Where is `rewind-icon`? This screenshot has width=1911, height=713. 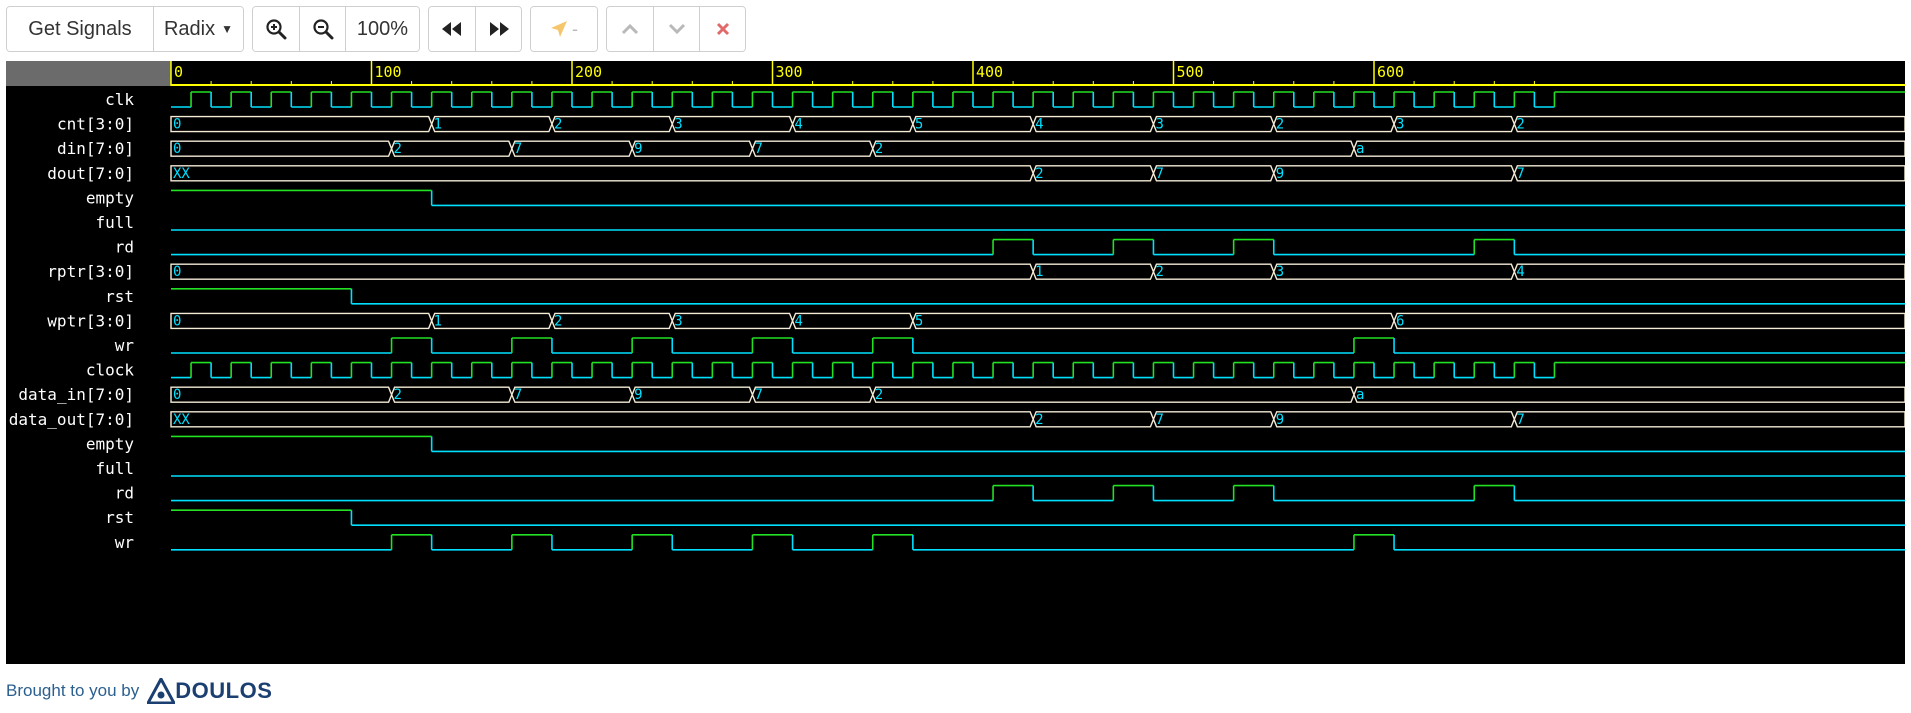 rewind-icon is located at coordinates (451, 29).